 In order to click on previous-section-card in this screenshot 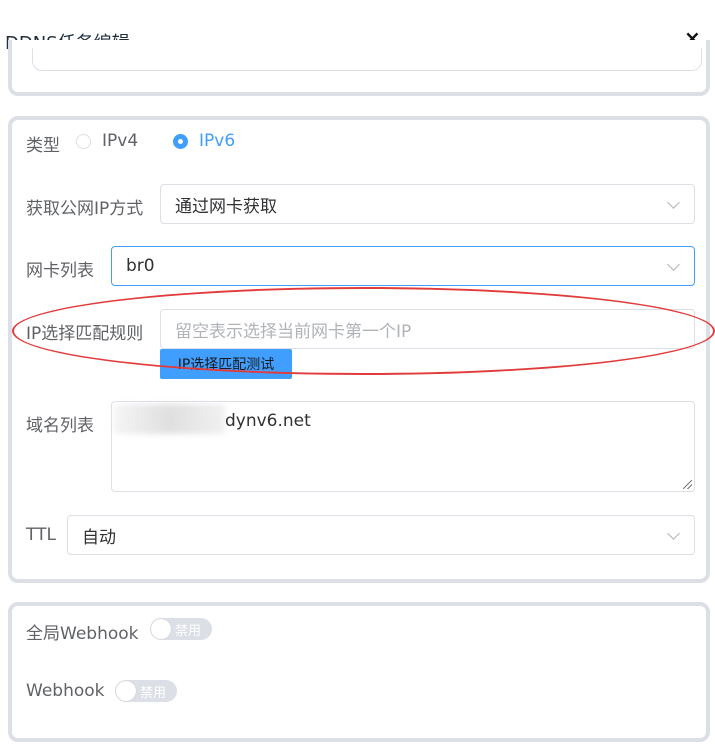, I will do `click(359, 68)`.